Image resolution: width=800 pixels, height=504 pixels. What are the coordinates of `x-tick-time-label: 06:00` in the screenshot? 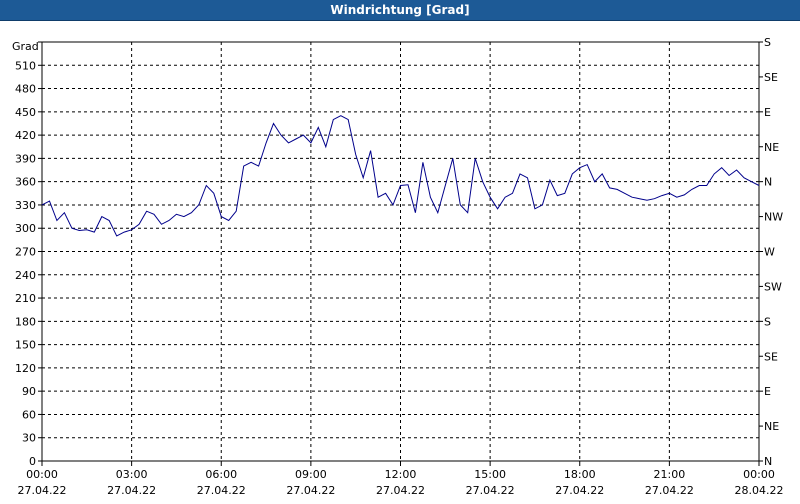 It's located at (221, 474).